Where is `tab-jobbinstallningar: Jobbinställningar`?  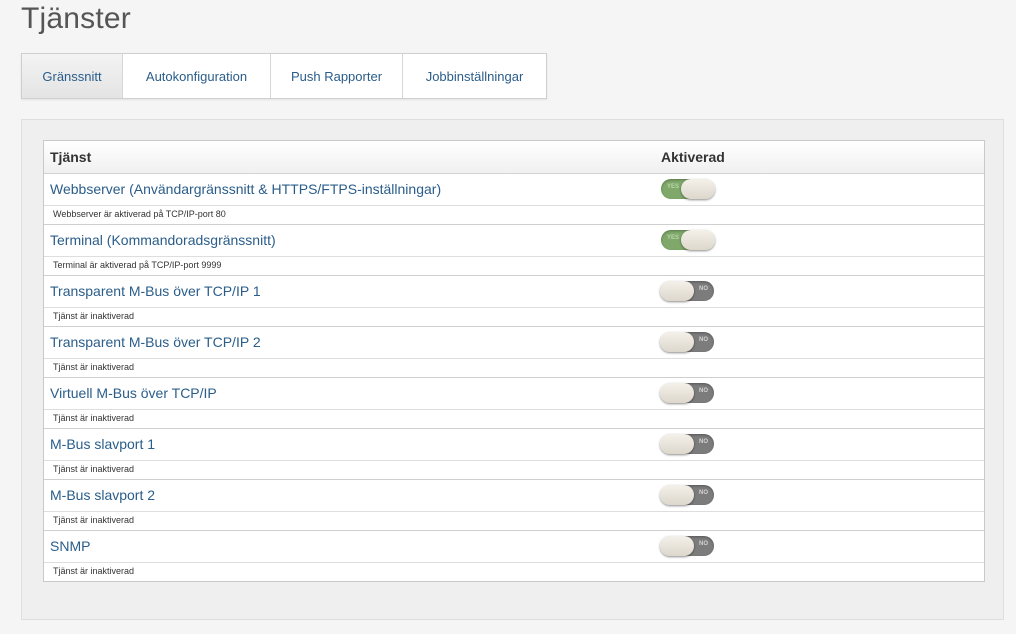
tab-jobbinstallningar: Jobbinställningar is located at coordinates (474, 76).